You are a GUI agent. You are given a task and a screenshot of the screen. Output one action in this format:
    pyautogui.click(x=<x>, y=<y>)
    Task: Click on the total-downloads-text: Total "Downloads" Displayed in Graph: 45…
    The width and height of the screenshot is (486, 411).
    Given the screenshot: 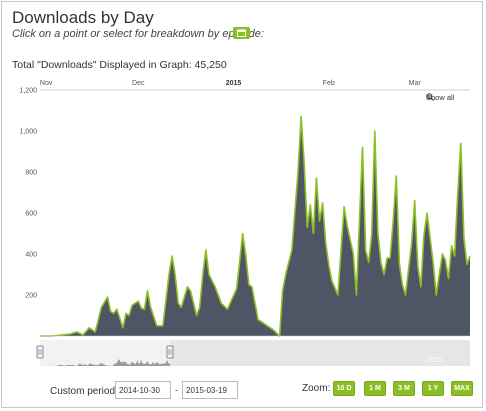 What is the action you would take?
    pyautogui.click(x=119, y=65)
    